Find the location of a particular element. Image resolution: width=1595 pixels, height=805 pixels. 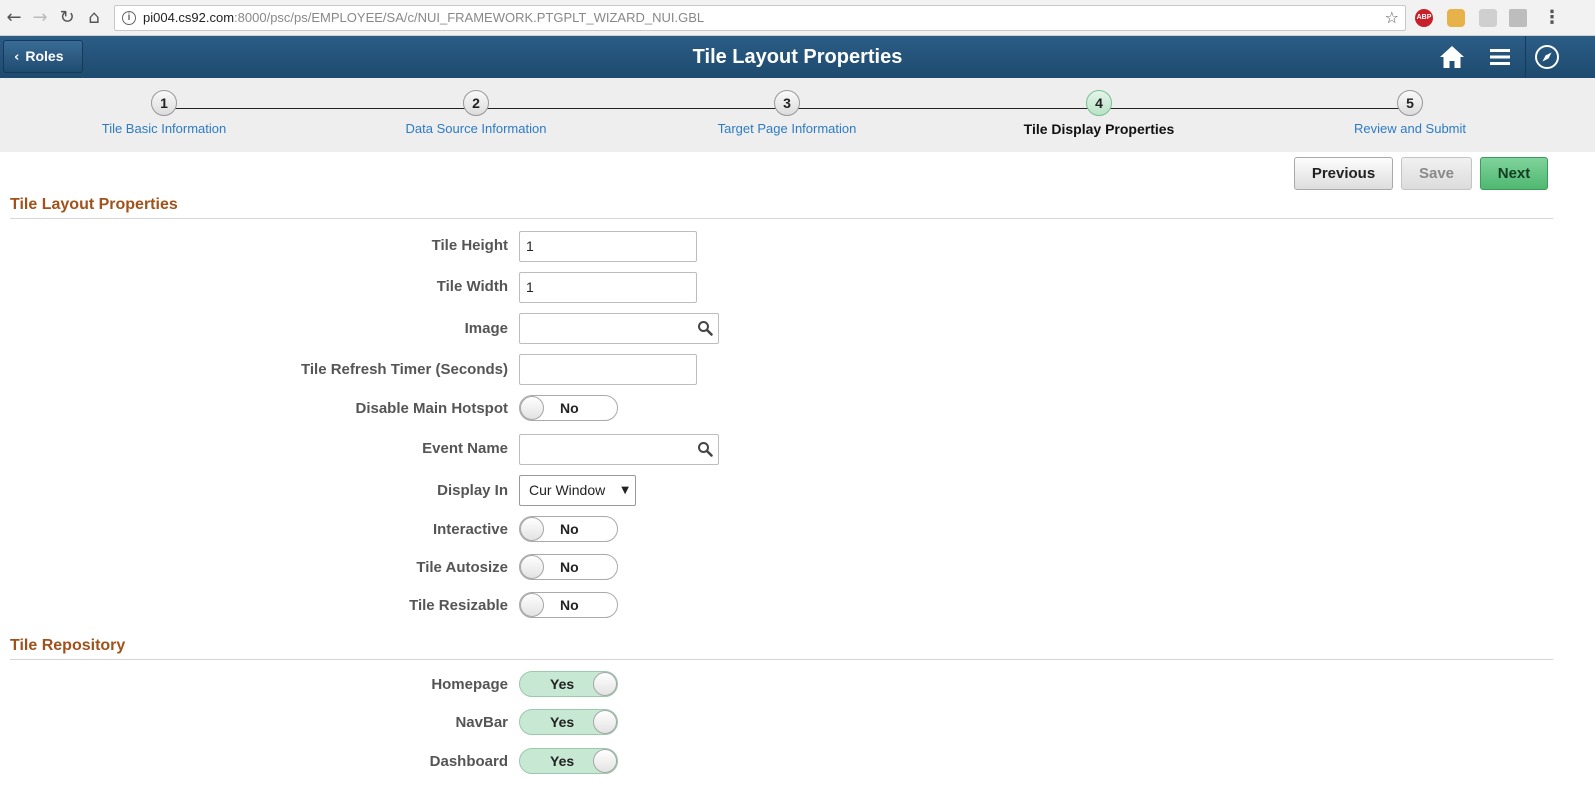

homepage-label: Homepage is located at coordinates (469, 684).